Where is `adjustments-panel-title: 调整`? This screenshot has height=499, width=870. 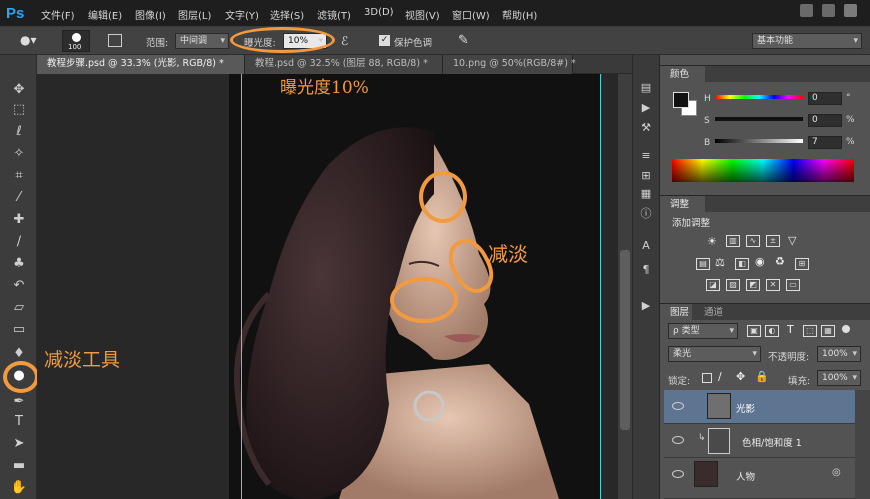
adjustments-panel-title: 调整 is located at coordinates (682, 204).